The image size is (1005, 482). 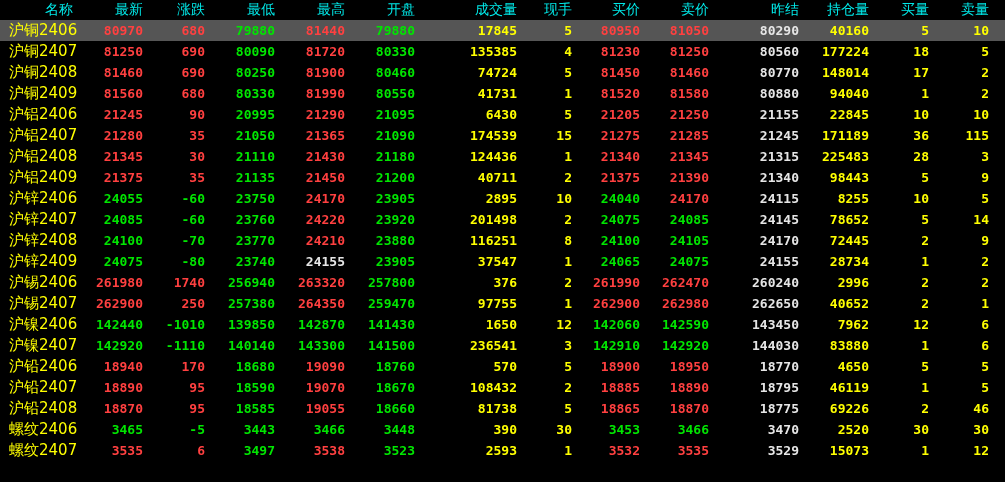 I want to click on quote-row: 沪铝2409 21375 35 21135 21450 21200 40711 2 21375 21390 21340 98443 5 9, so click(x=502, y=177).